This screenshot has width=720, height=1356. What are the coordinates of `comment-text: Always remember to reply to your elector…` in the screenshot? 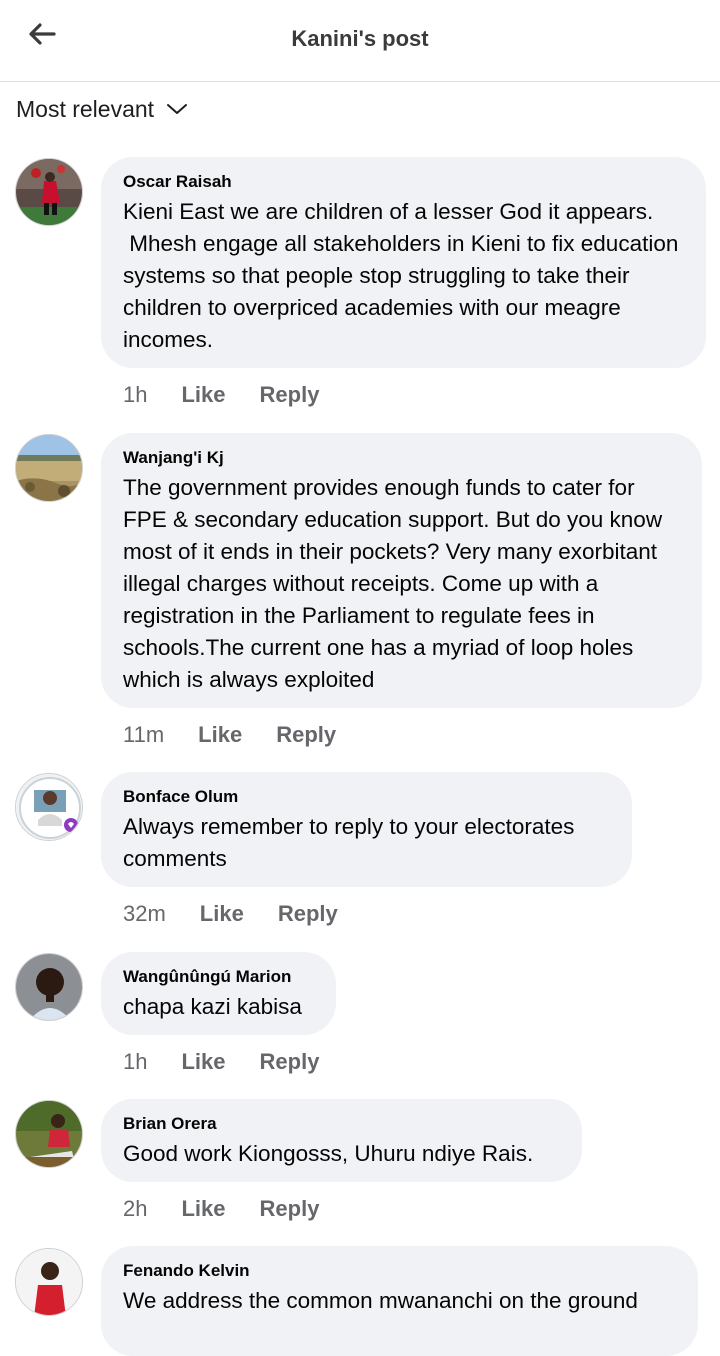 It's located at (352, 842).